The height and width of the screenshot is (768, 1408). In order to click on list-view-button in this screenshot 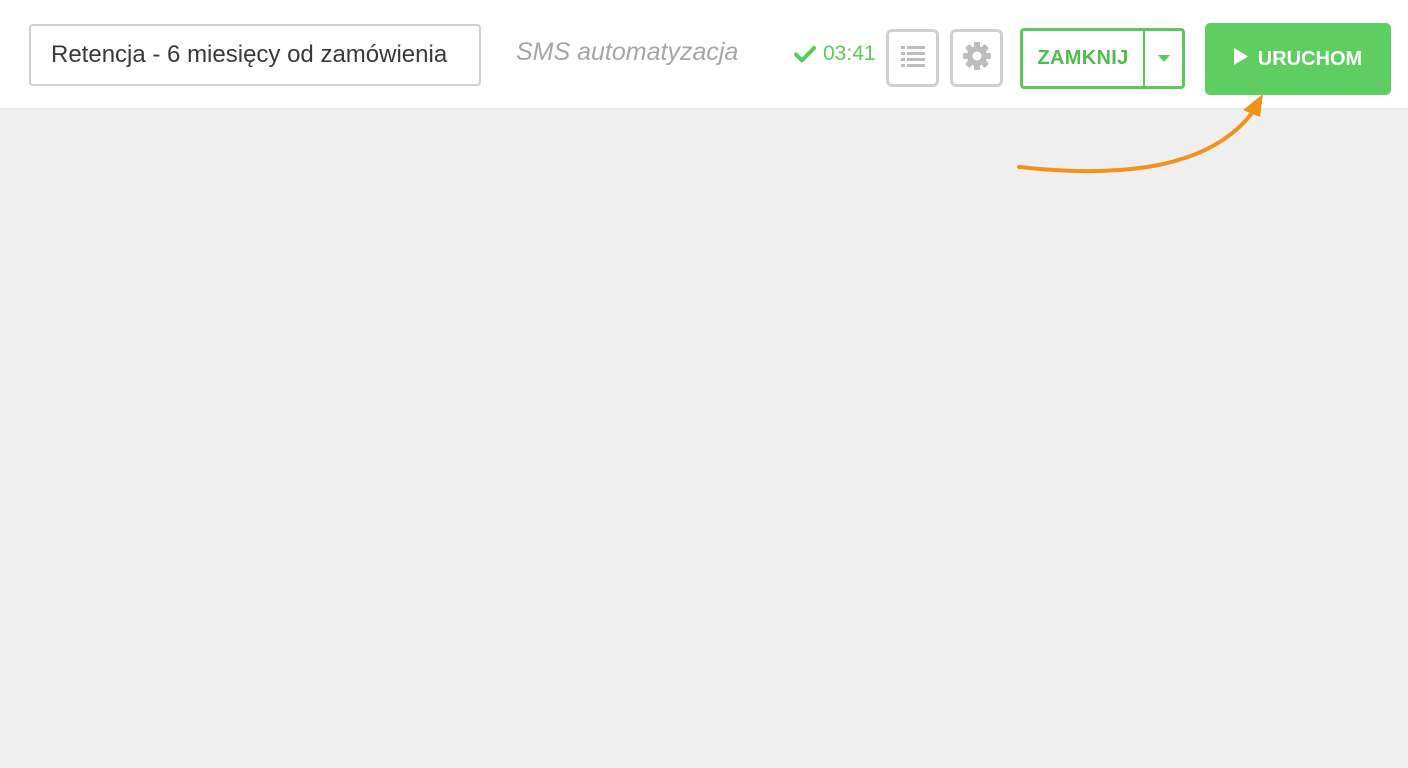, I will do `click(912, 58)`.